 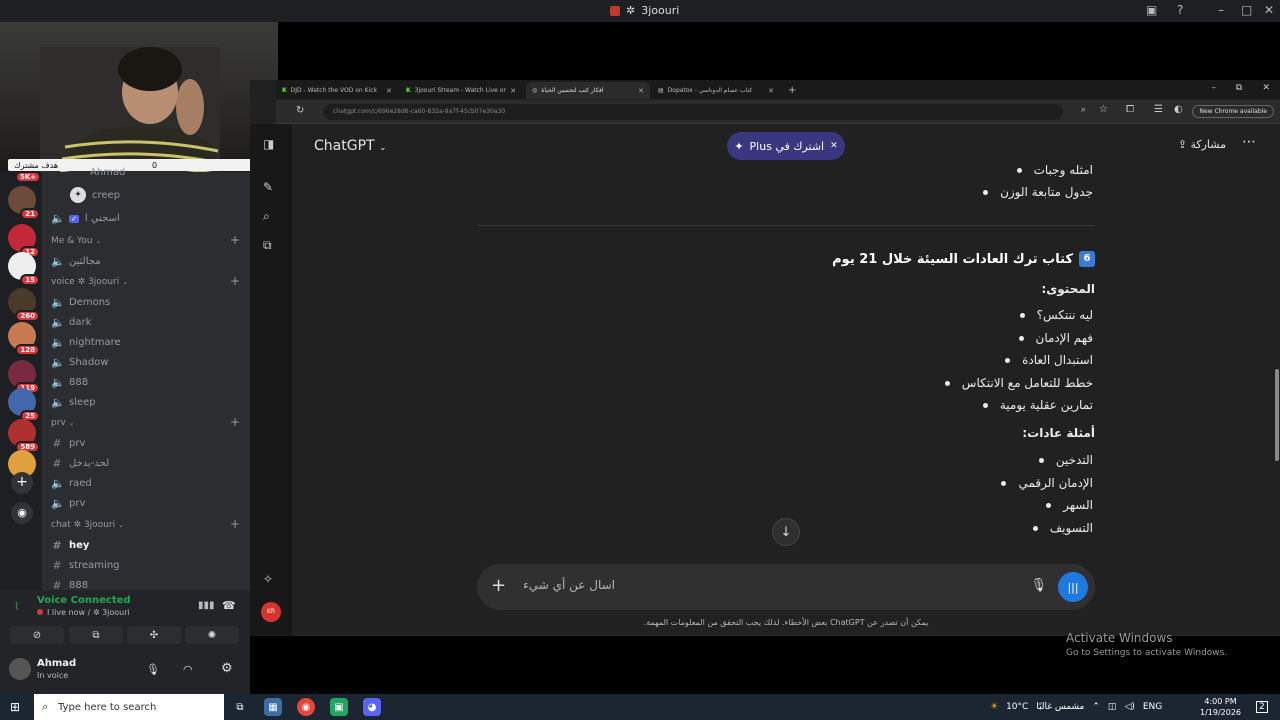 What do you see at coordinates (350, 146) in the screenshot?
I see `model-selector: ChatGPT ⌄` at bounding box center [350, 146].